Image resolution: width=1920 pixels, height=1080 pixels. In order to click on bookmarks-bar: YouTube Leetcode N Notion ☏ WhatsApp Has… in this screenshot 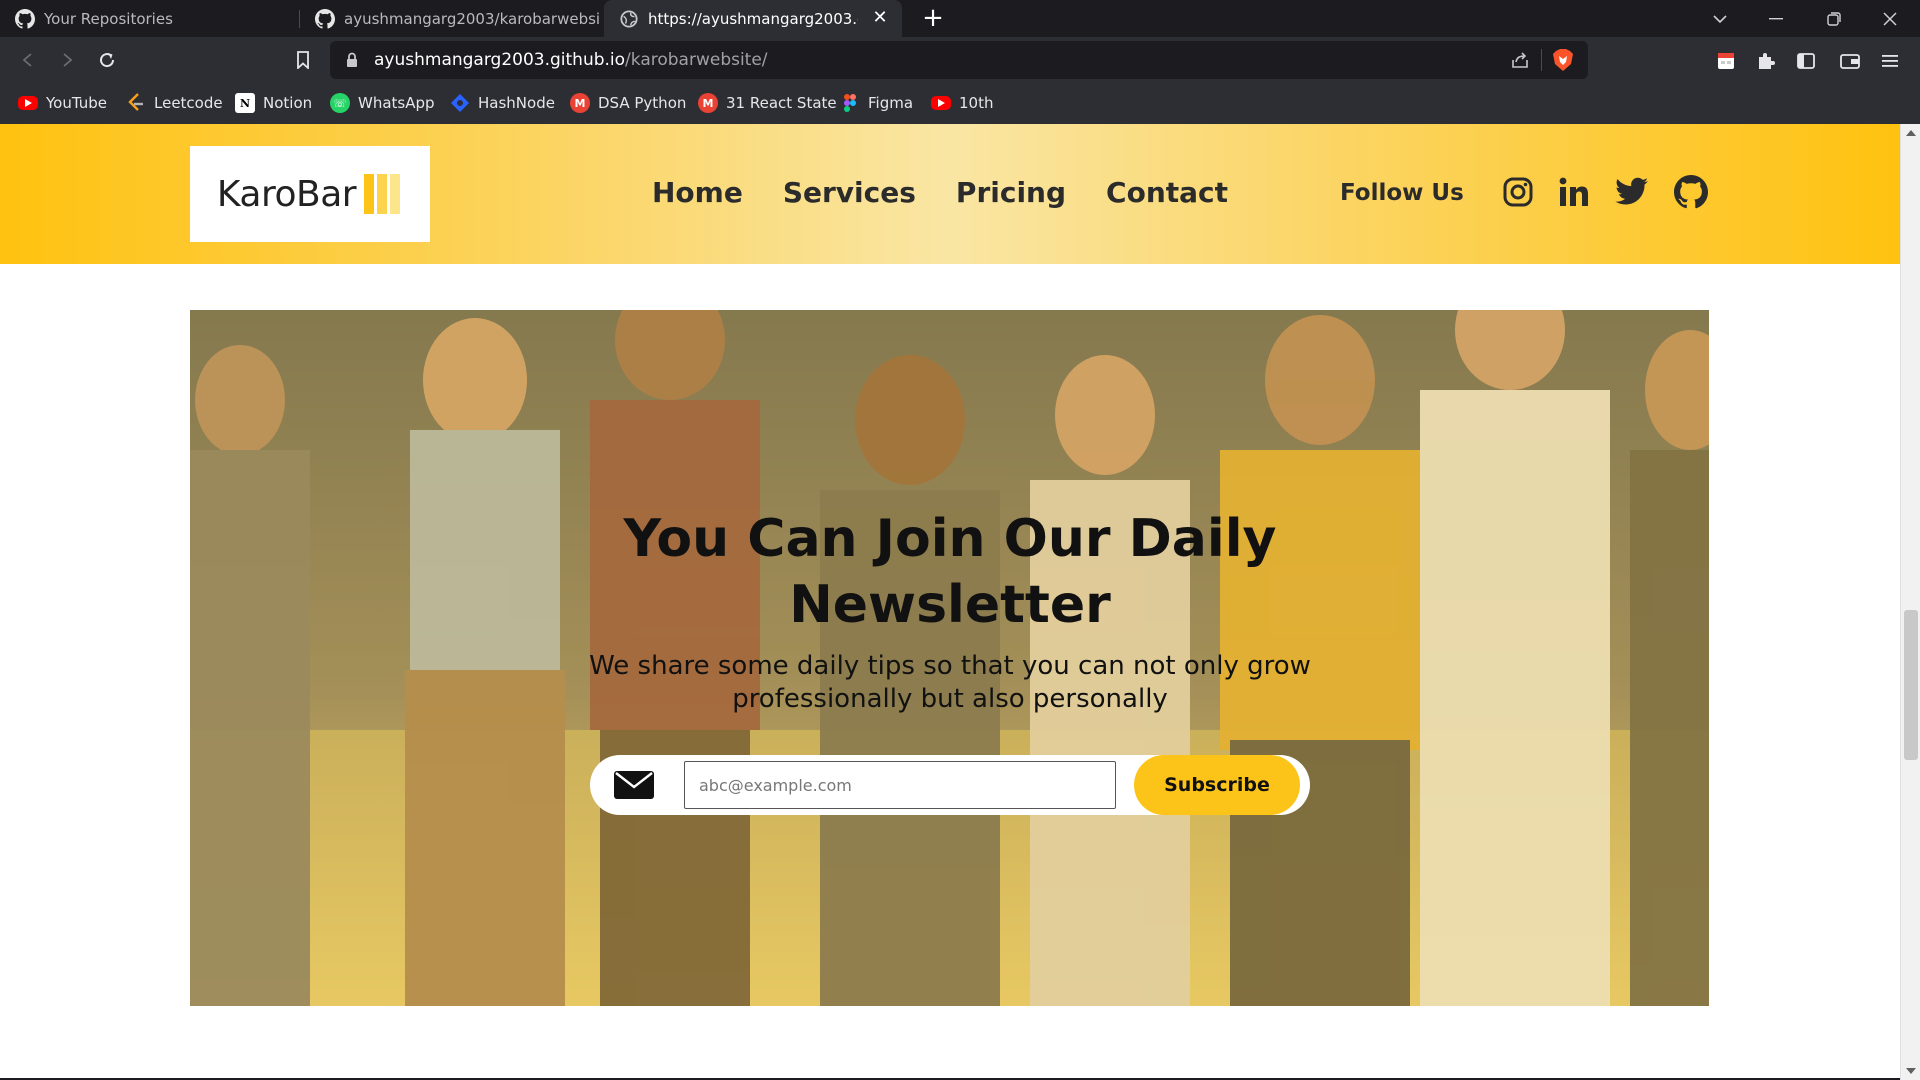, I will do `click(960, 103)`.